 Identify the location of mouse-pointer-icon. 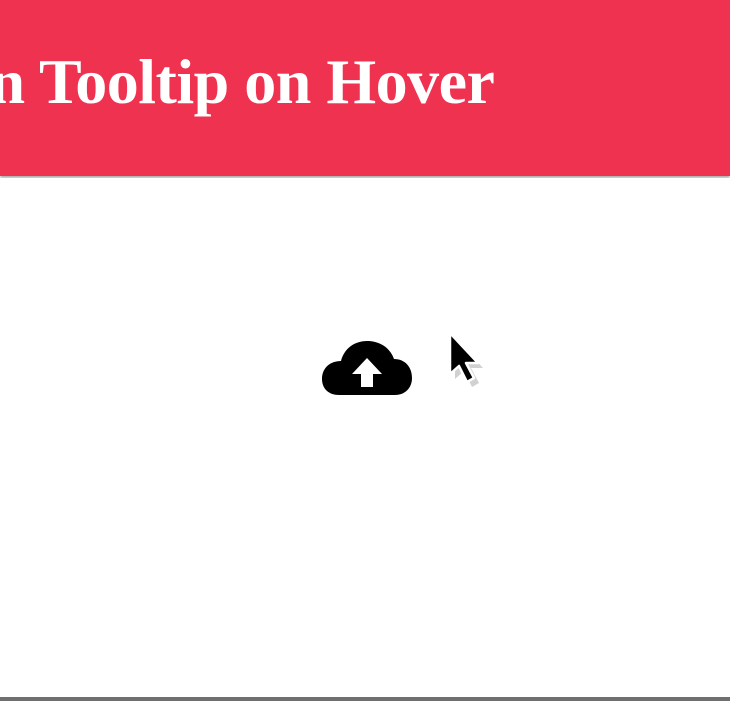
(465, 359).